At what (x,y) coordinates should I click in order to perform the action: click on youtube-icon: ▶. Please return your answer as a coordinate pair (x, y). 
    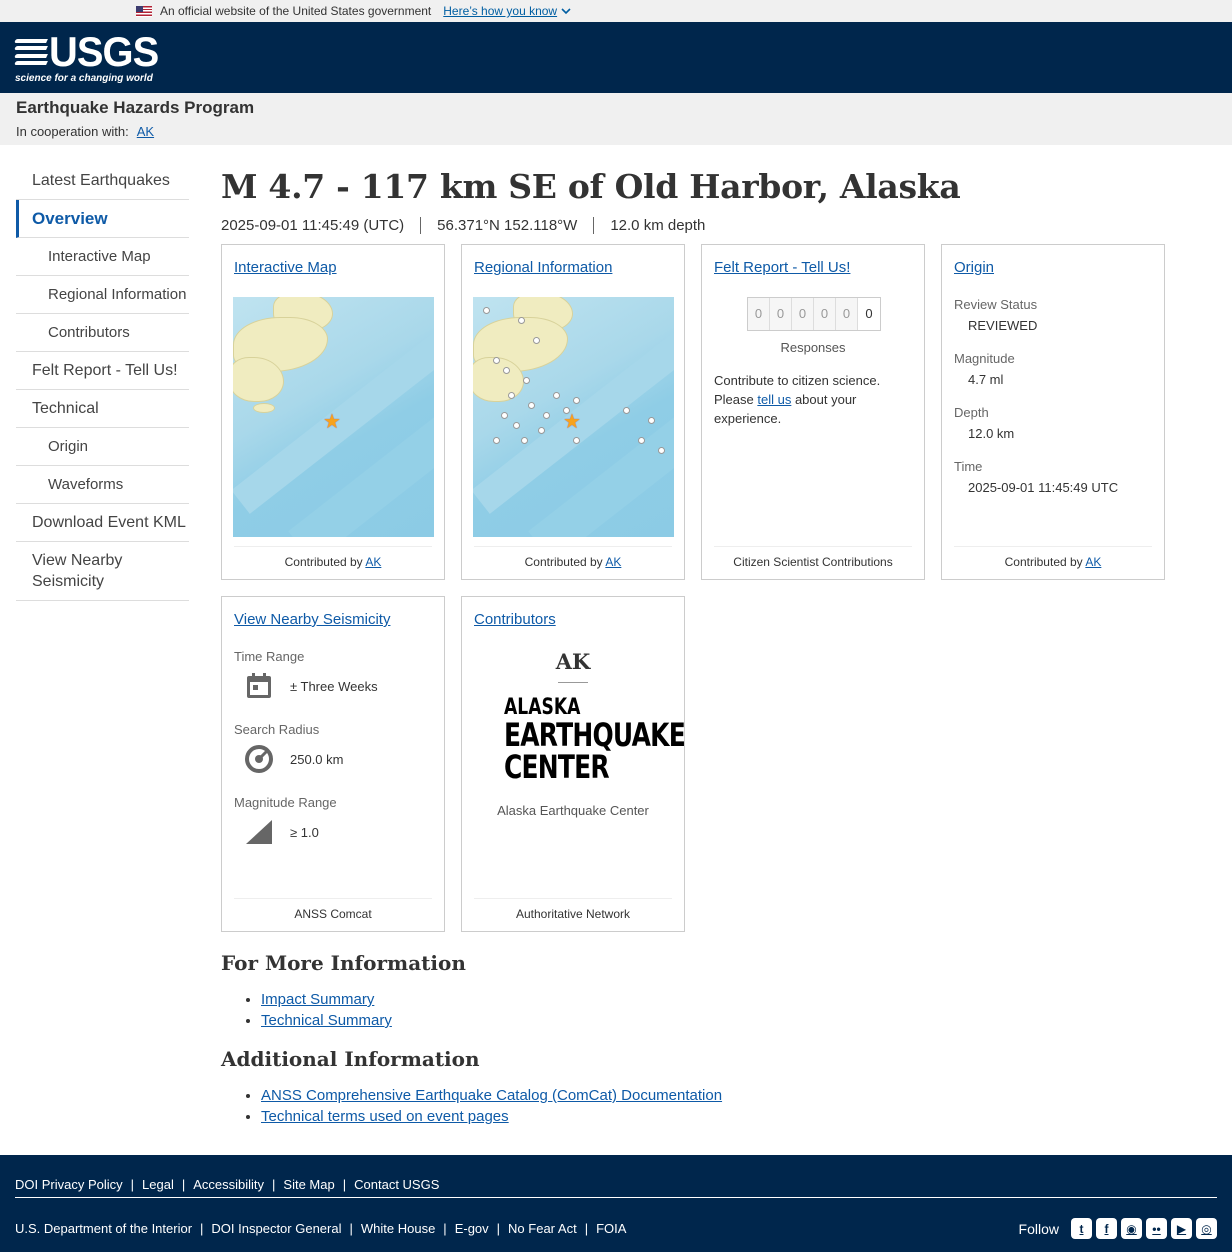
    Looking at the image, I should click on (1181, 1228).